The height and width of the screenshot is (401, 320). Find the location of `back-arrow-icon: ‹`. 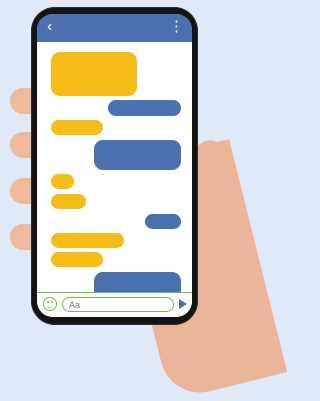

back-arrow-icon: ‹ is located at coordinates (49, 27).